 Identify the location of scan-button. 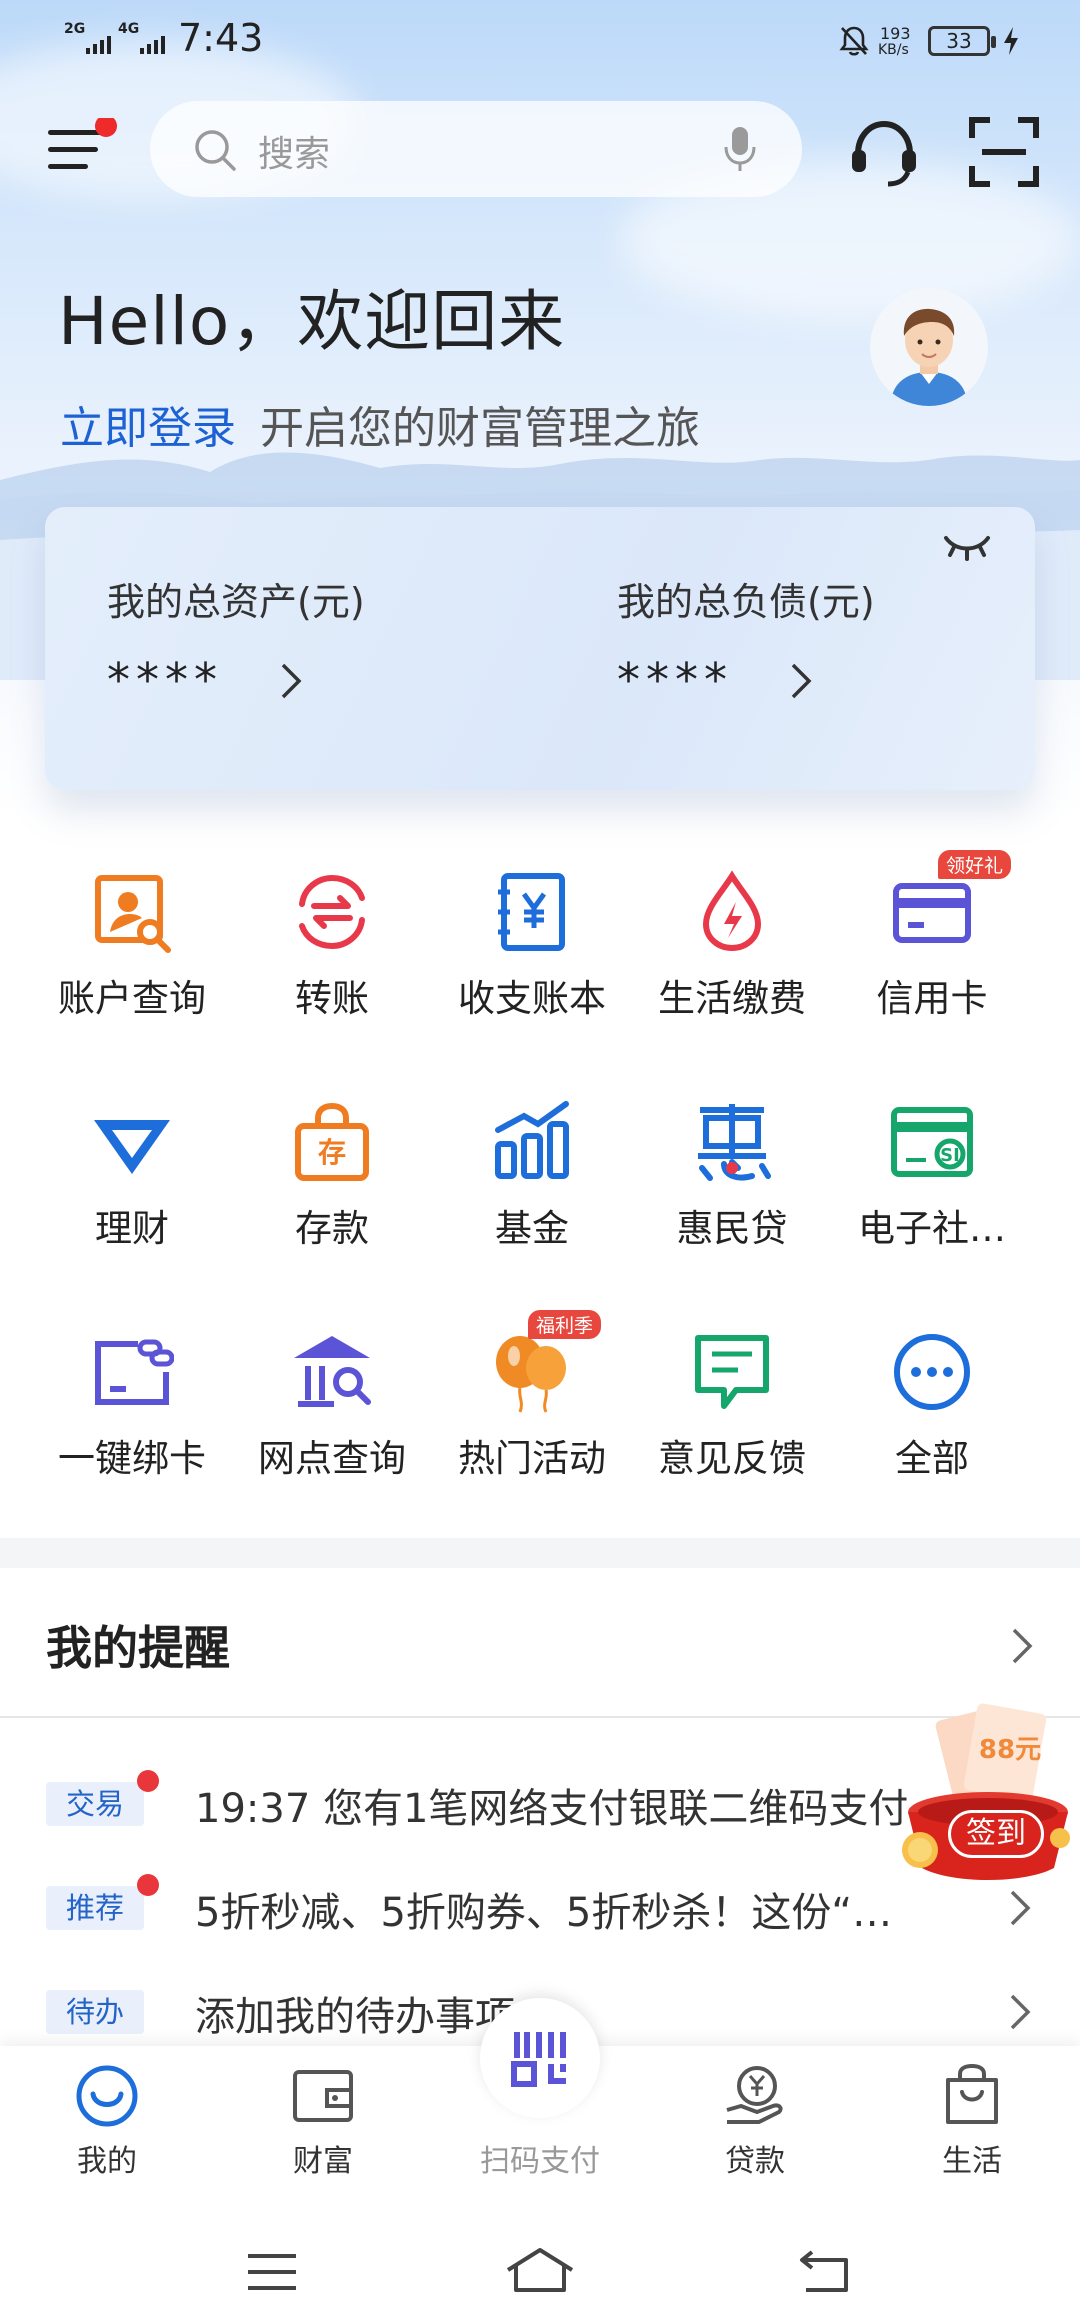
(1004, 152).